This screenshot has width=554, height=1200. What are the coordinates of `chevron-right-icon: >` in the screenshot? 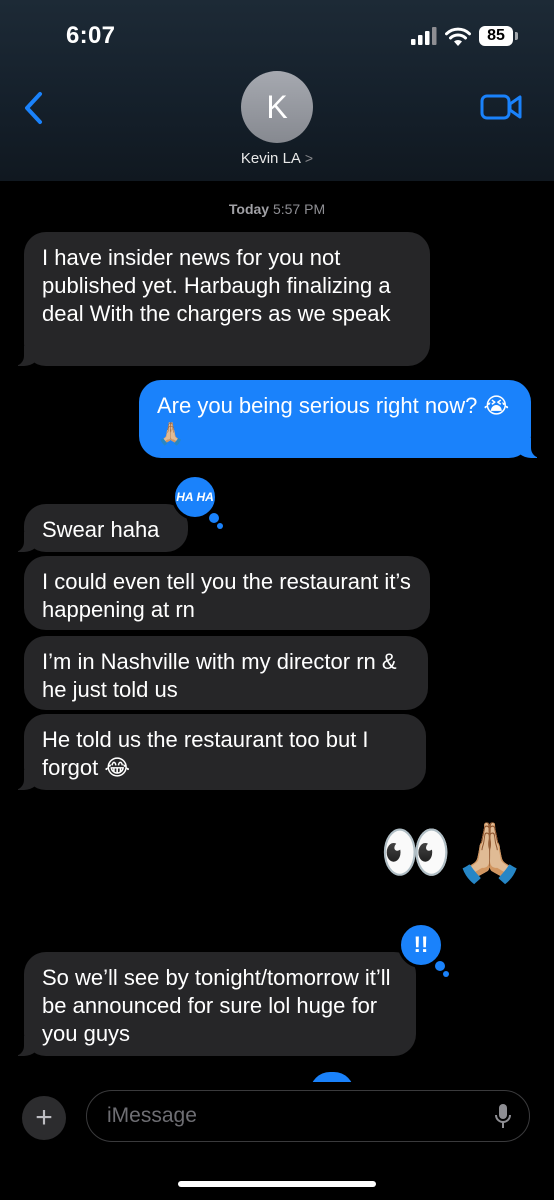 It's located at (309, 158).